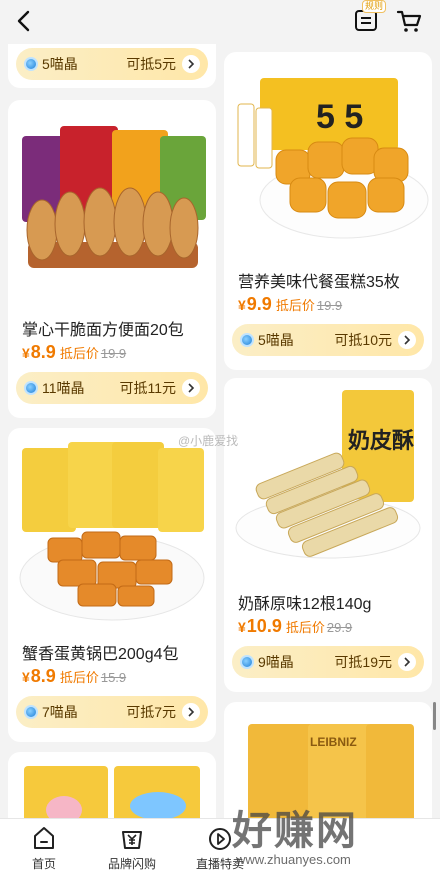 This screenshot has height=886, width=440. I want to click on rules-tag: 规则, so click(374, 6).